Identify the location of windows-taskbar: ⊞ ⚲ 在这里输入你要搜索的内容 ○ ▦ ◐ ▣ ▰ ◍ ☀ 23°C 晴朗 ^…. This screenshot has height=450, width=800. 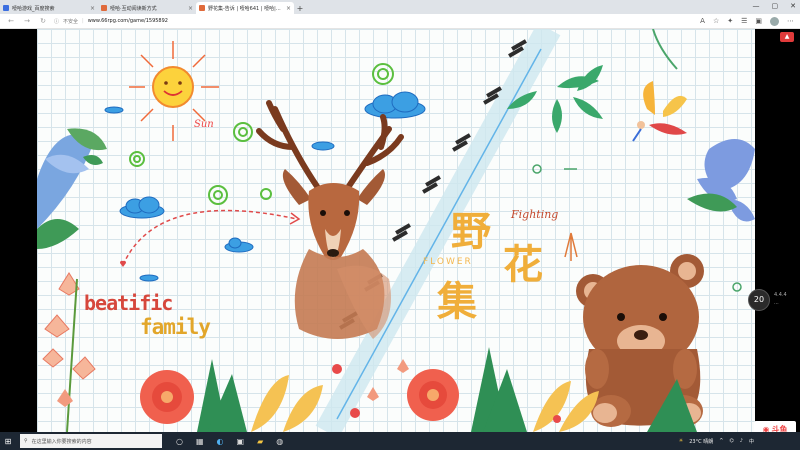
(400, 441).